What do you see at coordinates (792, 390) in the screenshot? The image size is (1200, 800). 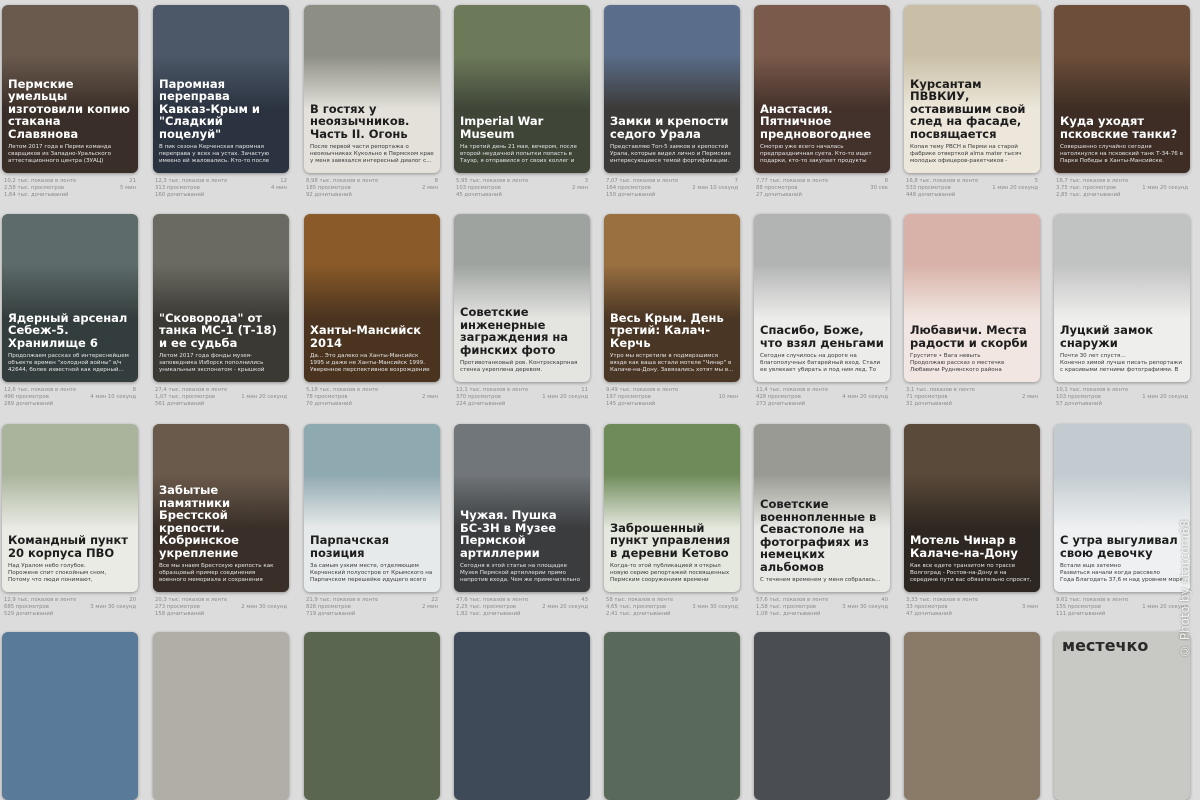 I see `impressions-count: 11,4 тыс. показов в ленте` at bounding box center [792, 390].